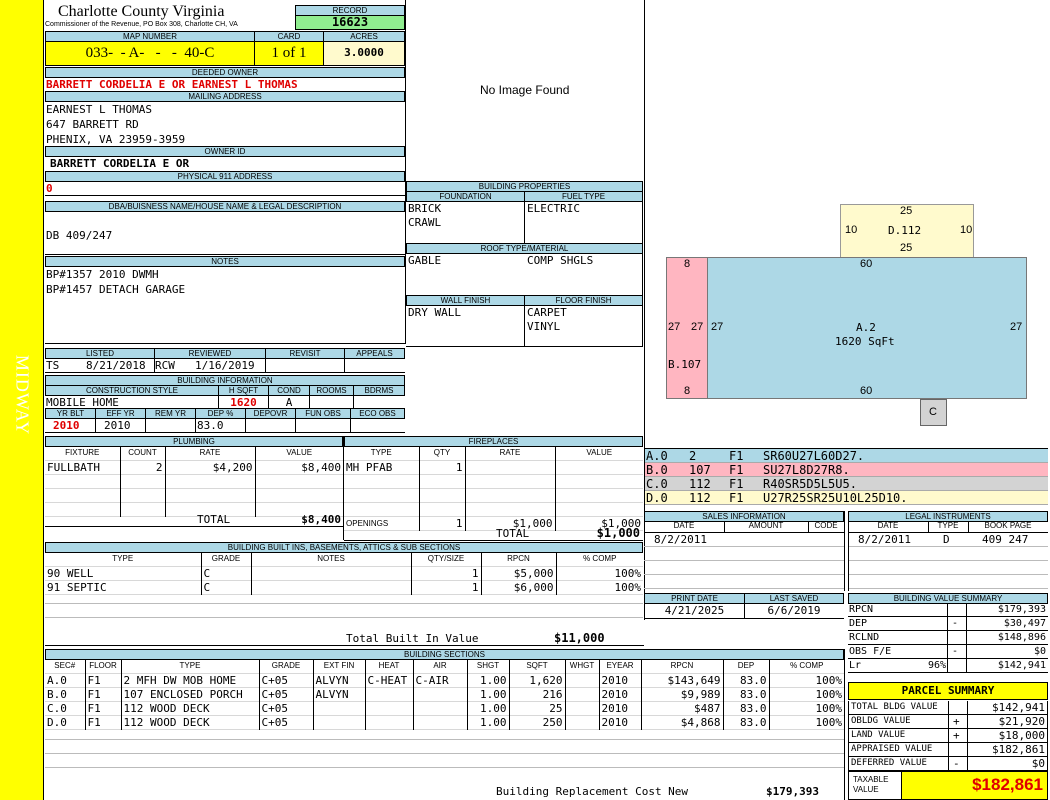 This screenshot has width=1050, height=800. Describe the element at coordinates (225, 176) in the screenshot. I see `physical-address-label: PHYSICAL 911 ADDRESS` at that location.